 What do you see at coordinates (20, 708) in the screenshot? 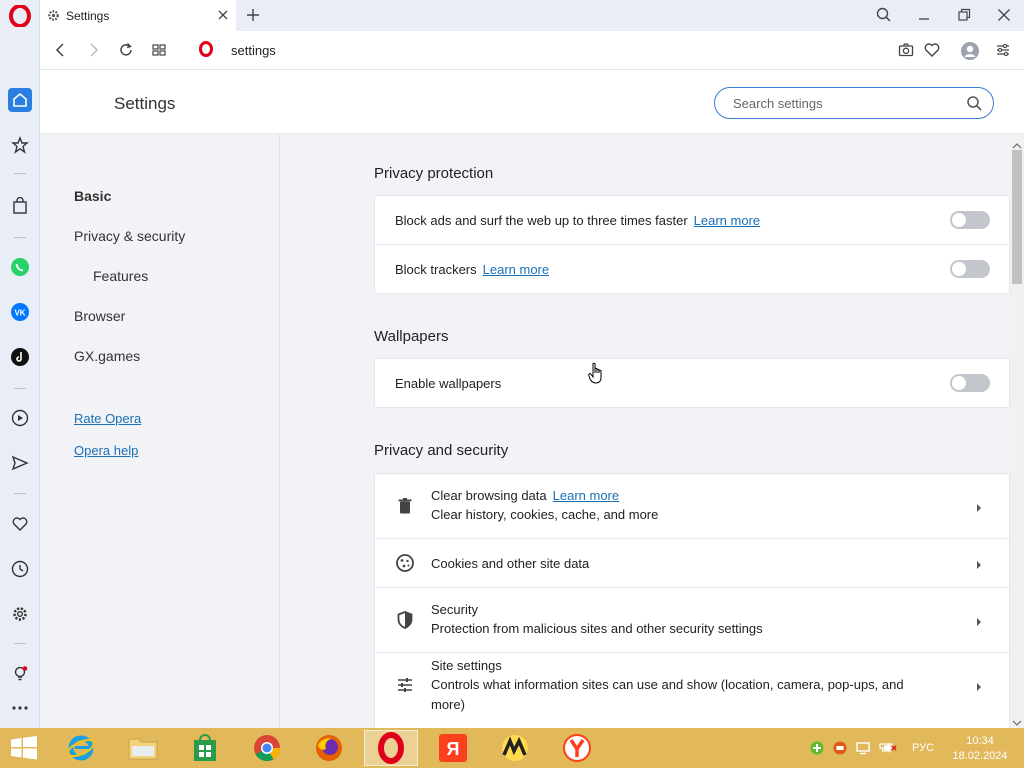
I see `more-icon` at bounding box center [20, 708].